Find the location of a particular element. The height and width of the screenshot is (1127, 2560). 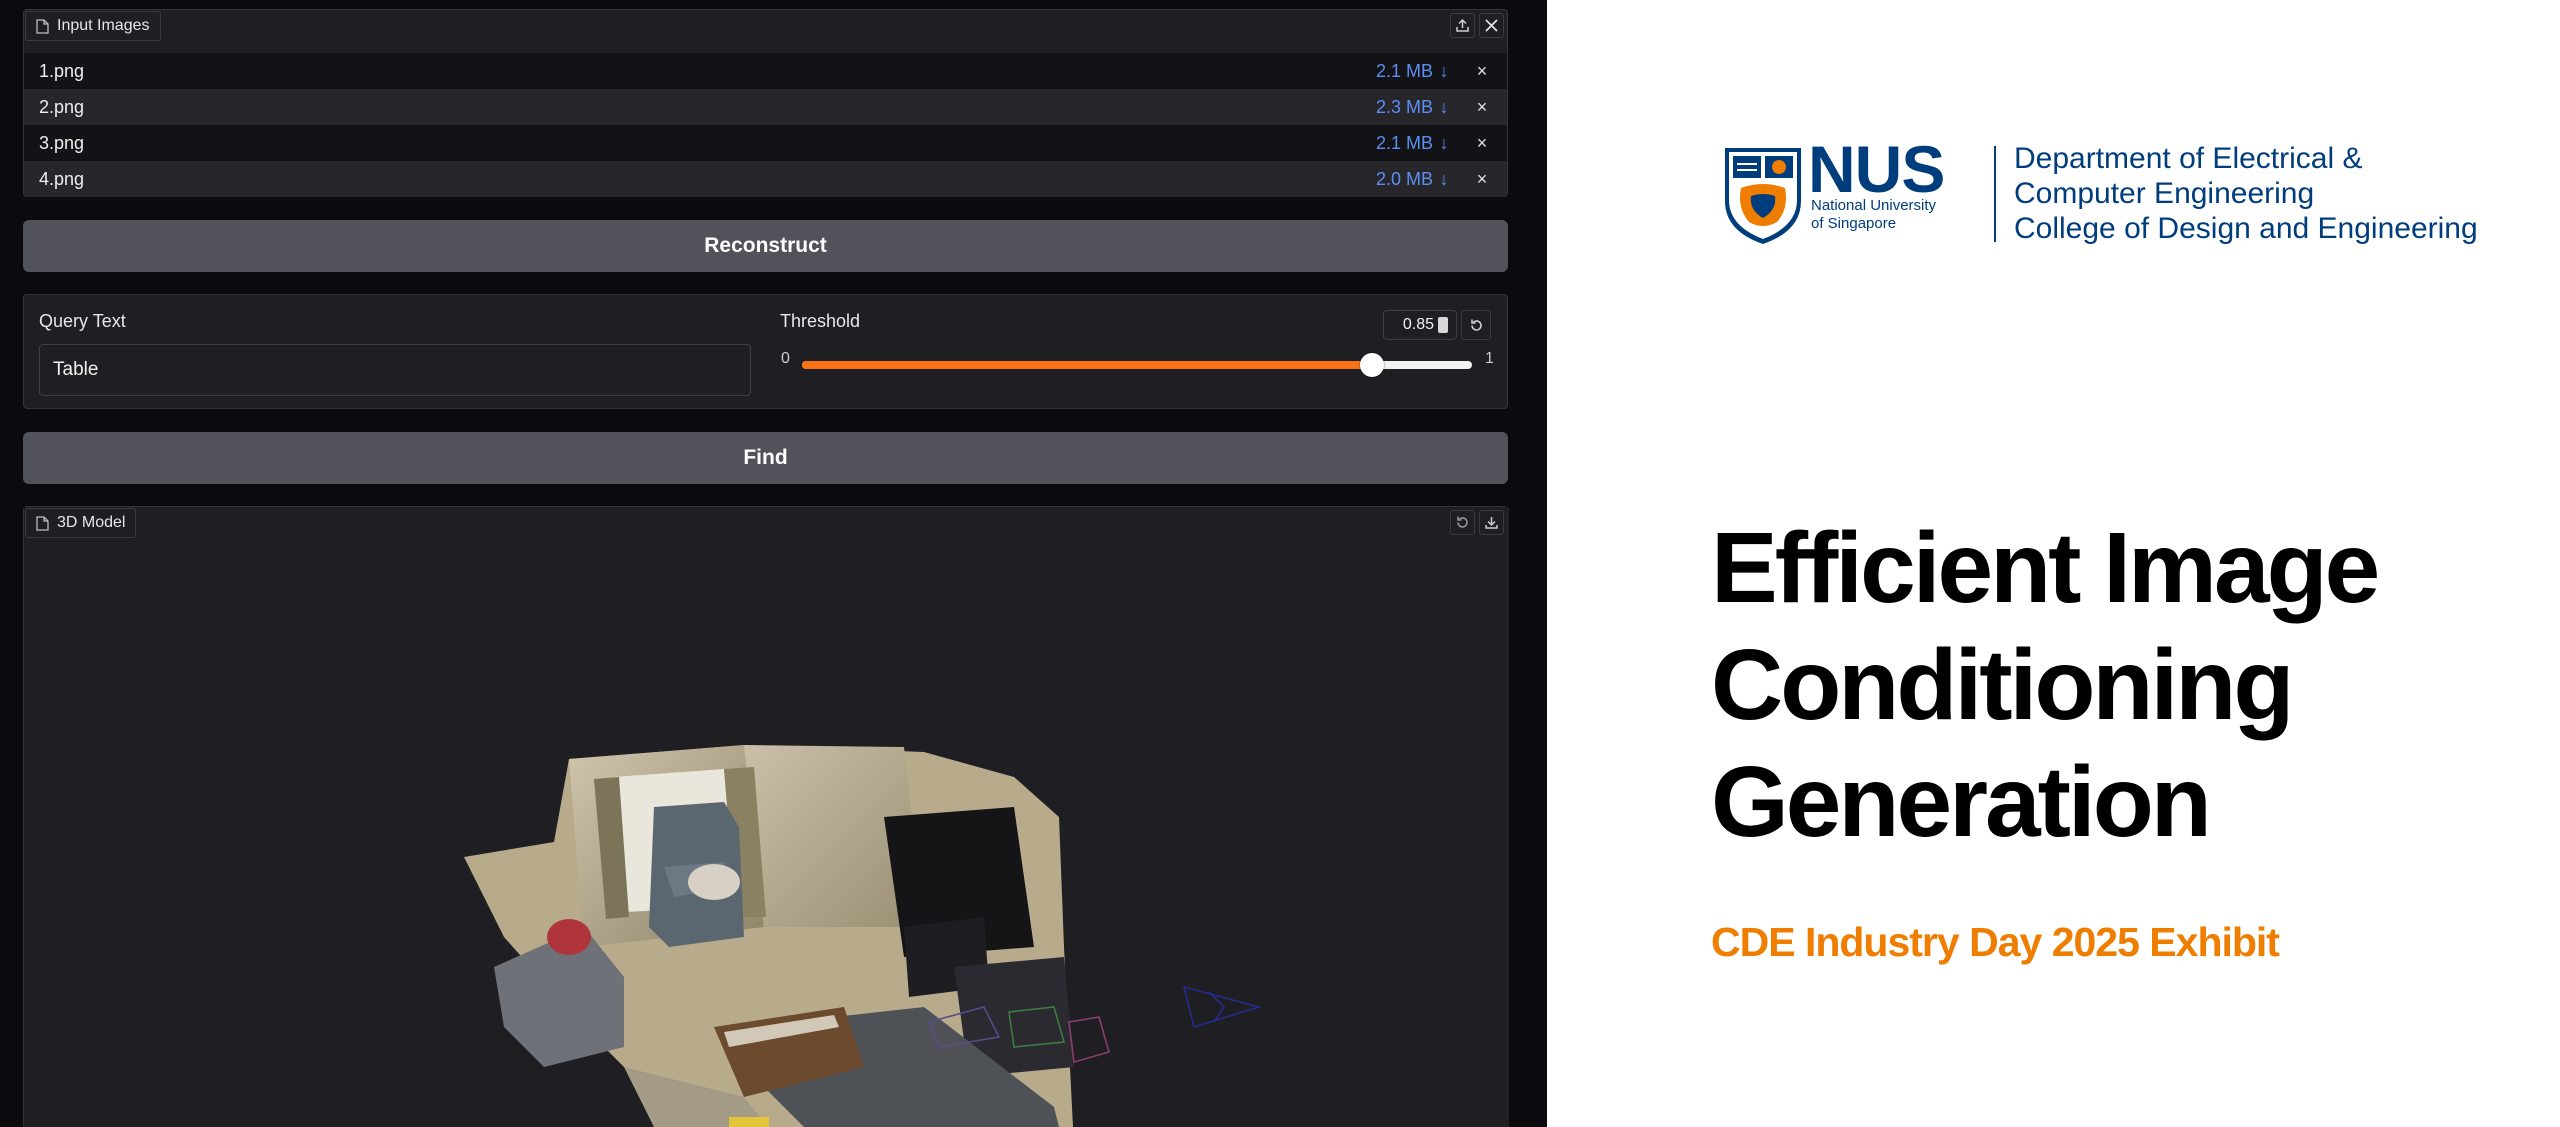

file-name: 3.png is located at coordinates (62, 142).